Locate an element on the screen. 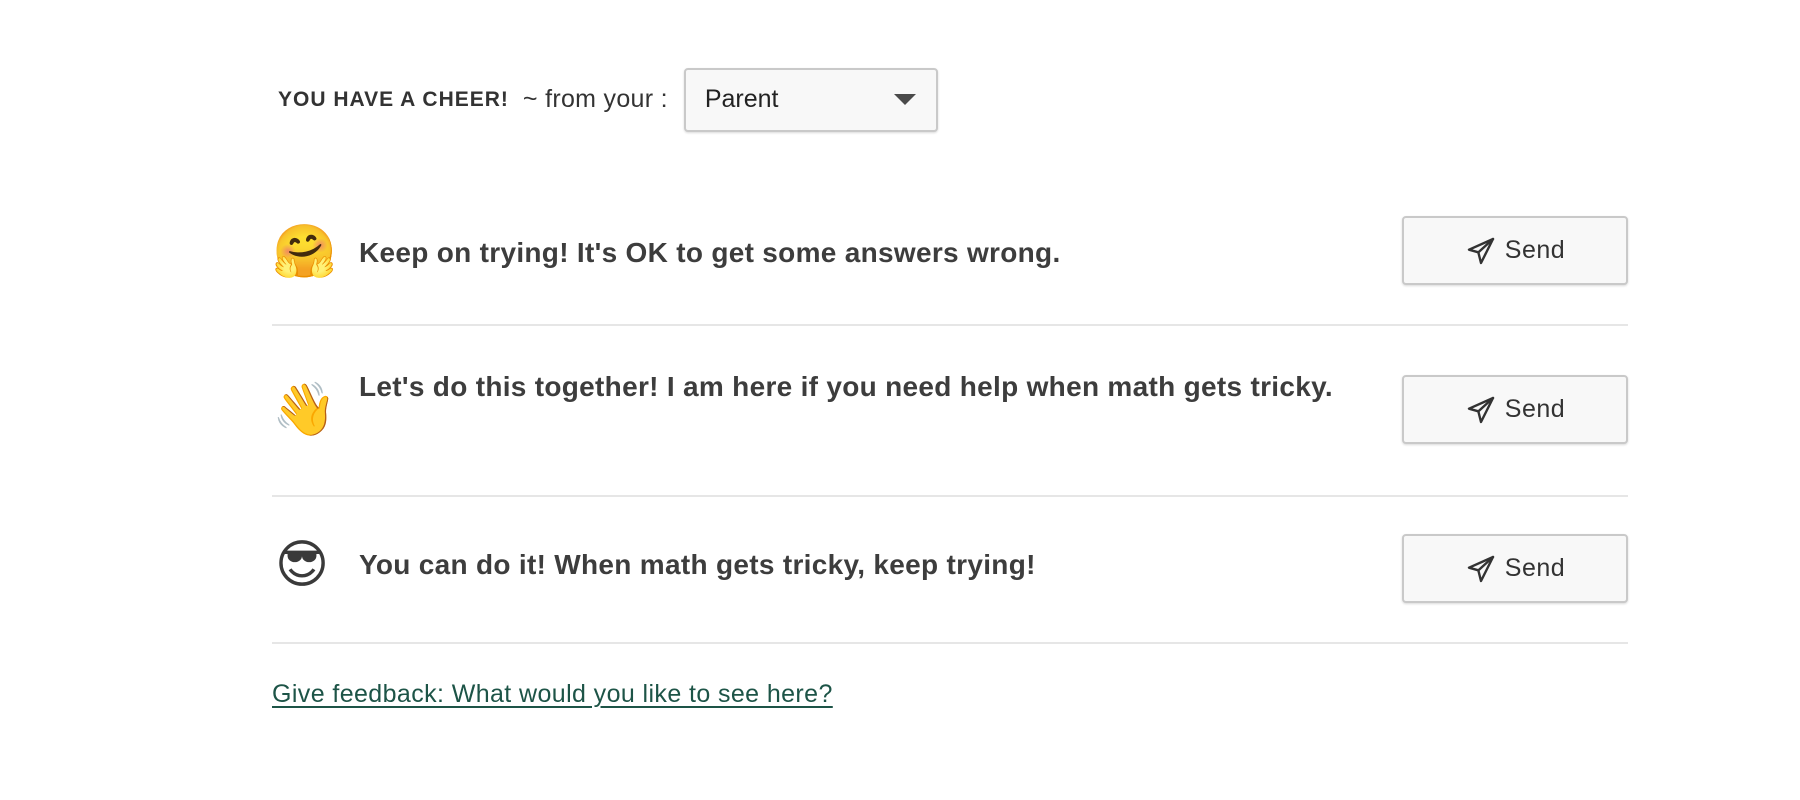 The width and height of the screenshot is (1800, 800). cheer-title: YOU HAVE A CHEER! is located at coordinates (393, 99).